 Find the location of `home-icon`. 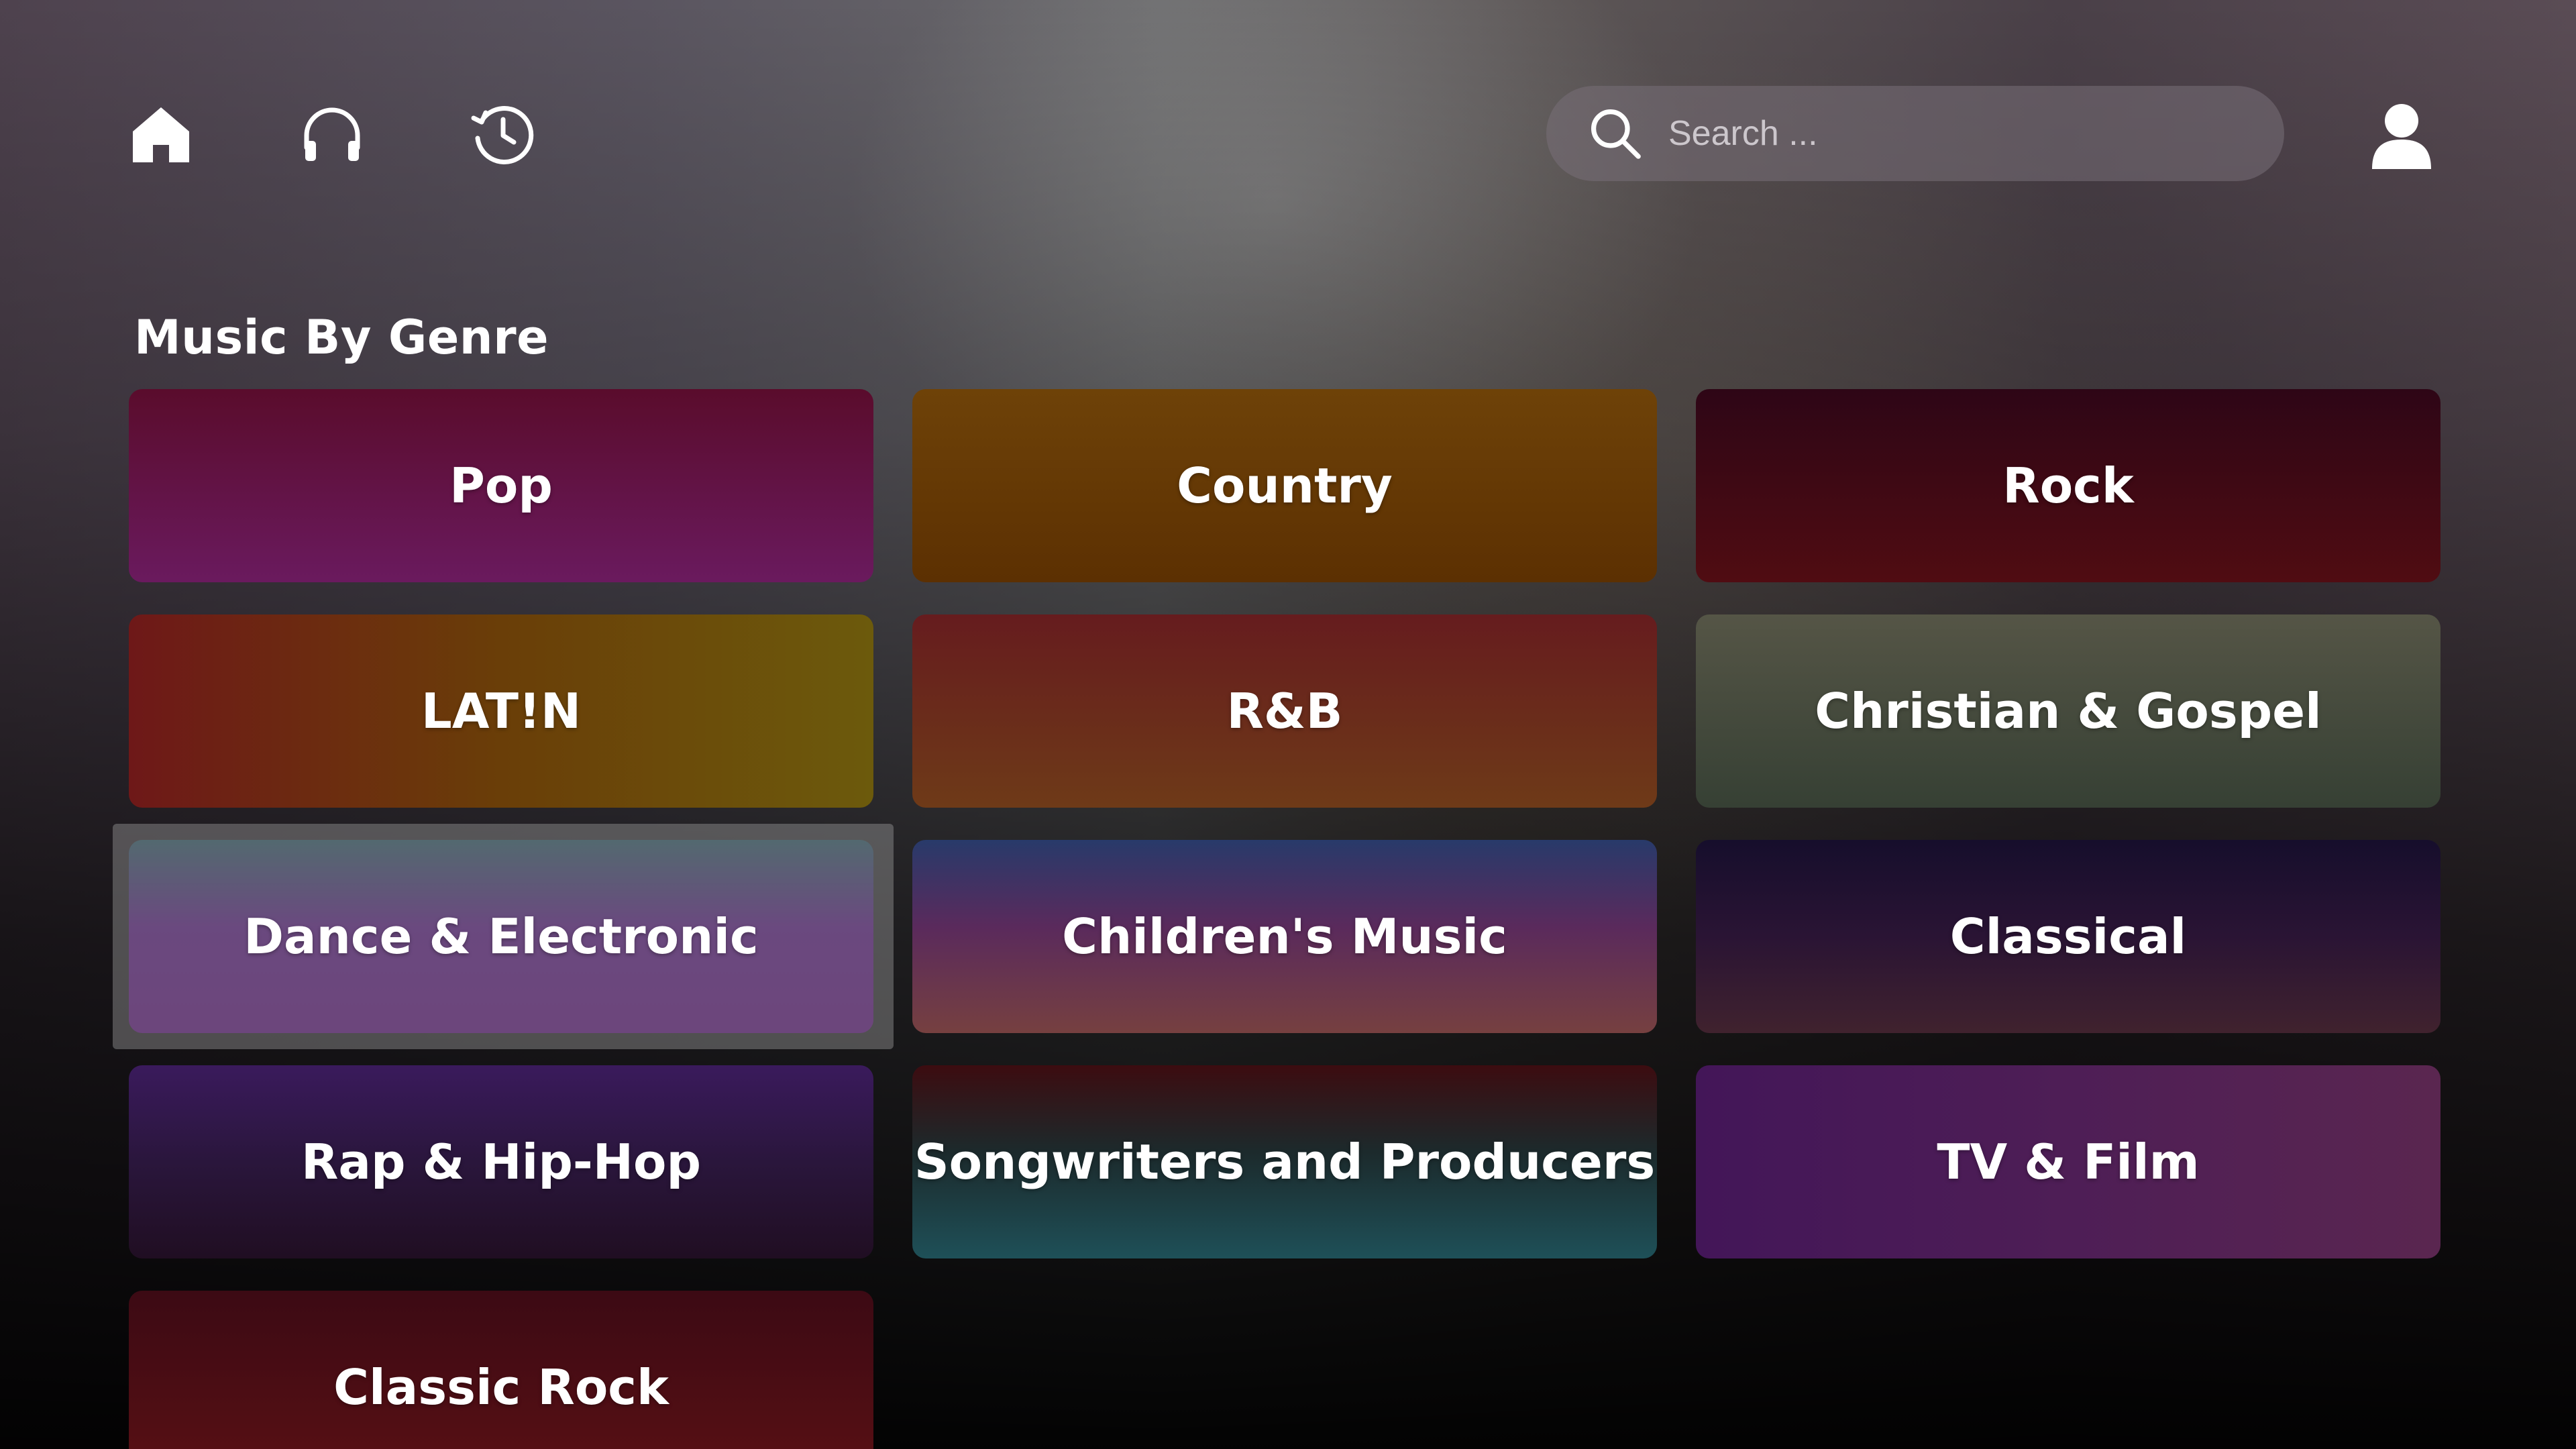

home-icon is located at coordinates (161, 134).